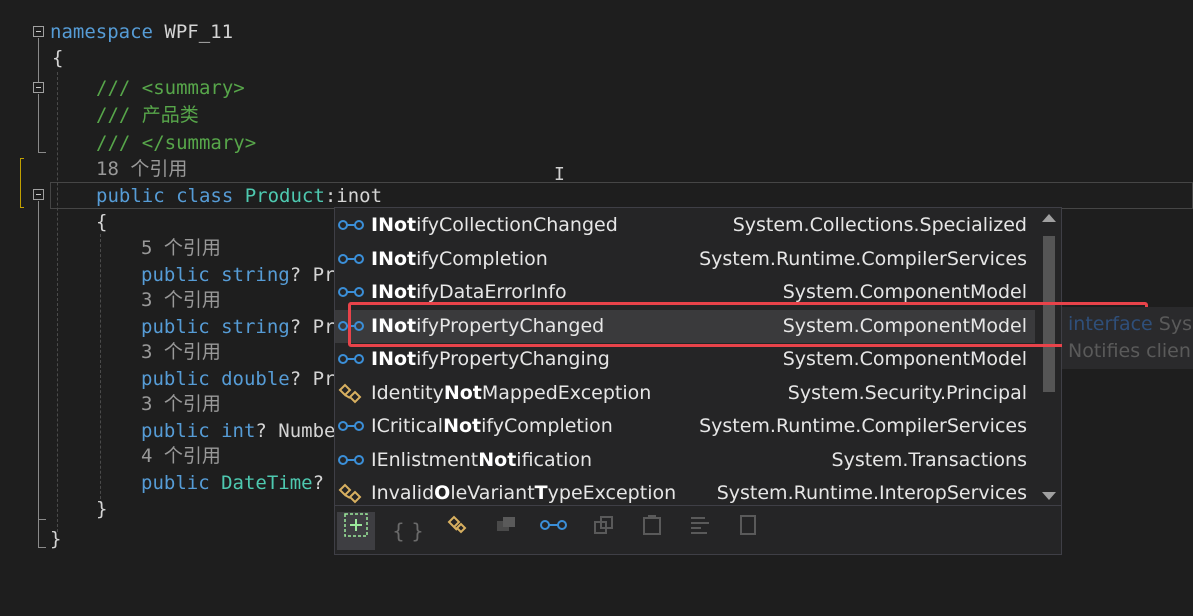  Describe the element at coordinates (38, 87) in the screenshot. I see `collapse-summary-icon` at that location.